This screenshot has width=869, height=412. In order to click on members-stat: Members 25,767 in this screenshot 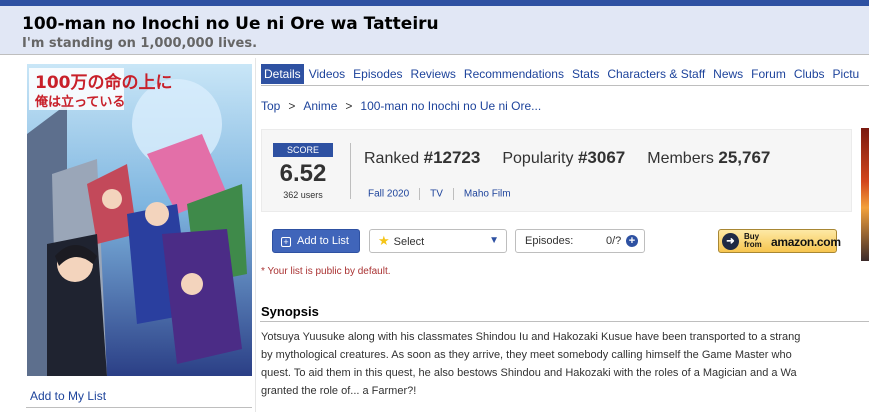, I will do `click(709, 157)`.